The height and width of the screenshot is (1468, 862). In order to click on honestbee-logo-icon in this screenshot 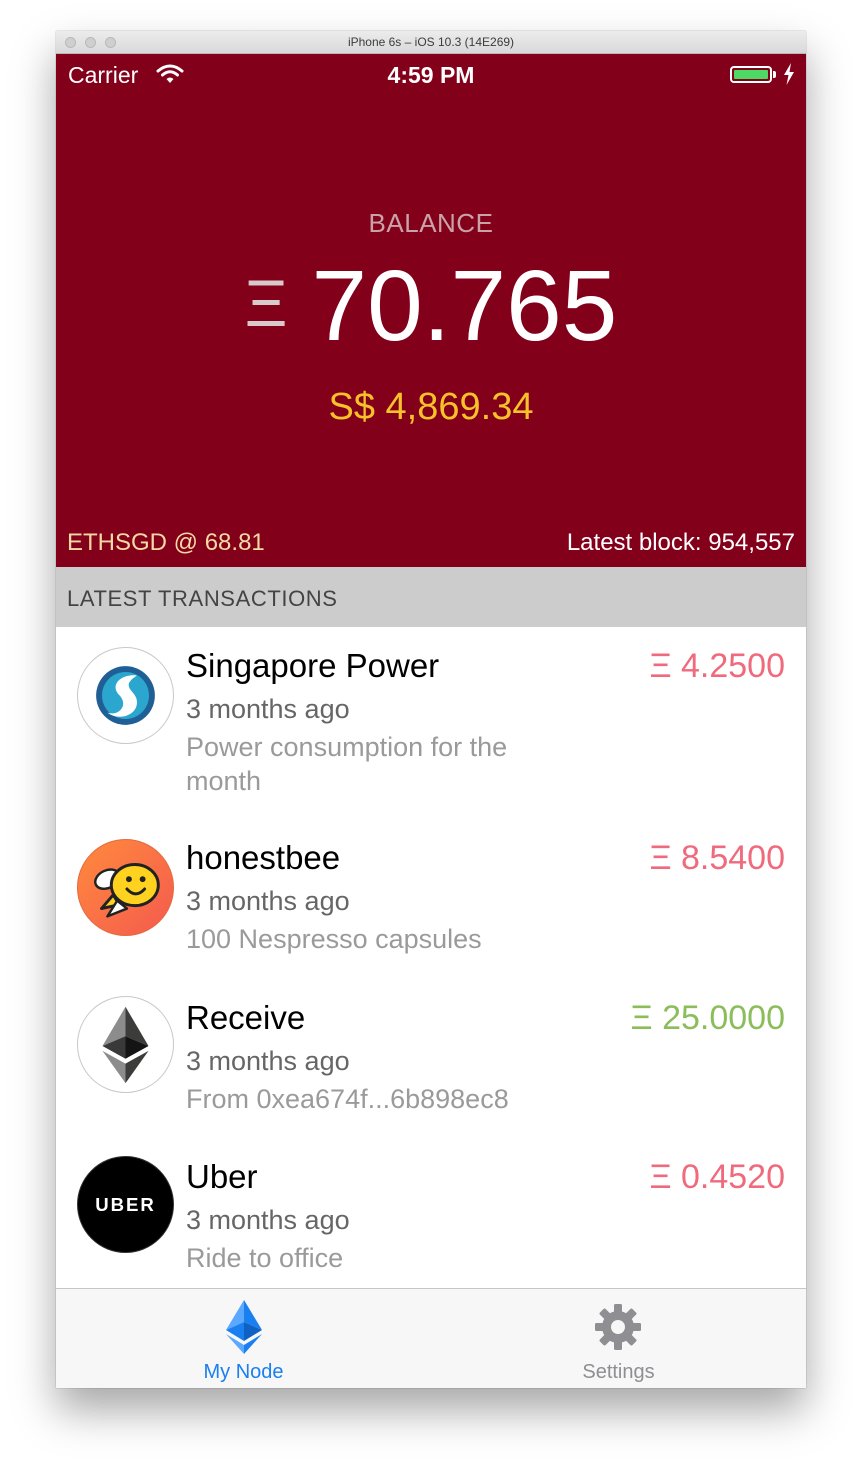, I will do `click(125, 887)`.